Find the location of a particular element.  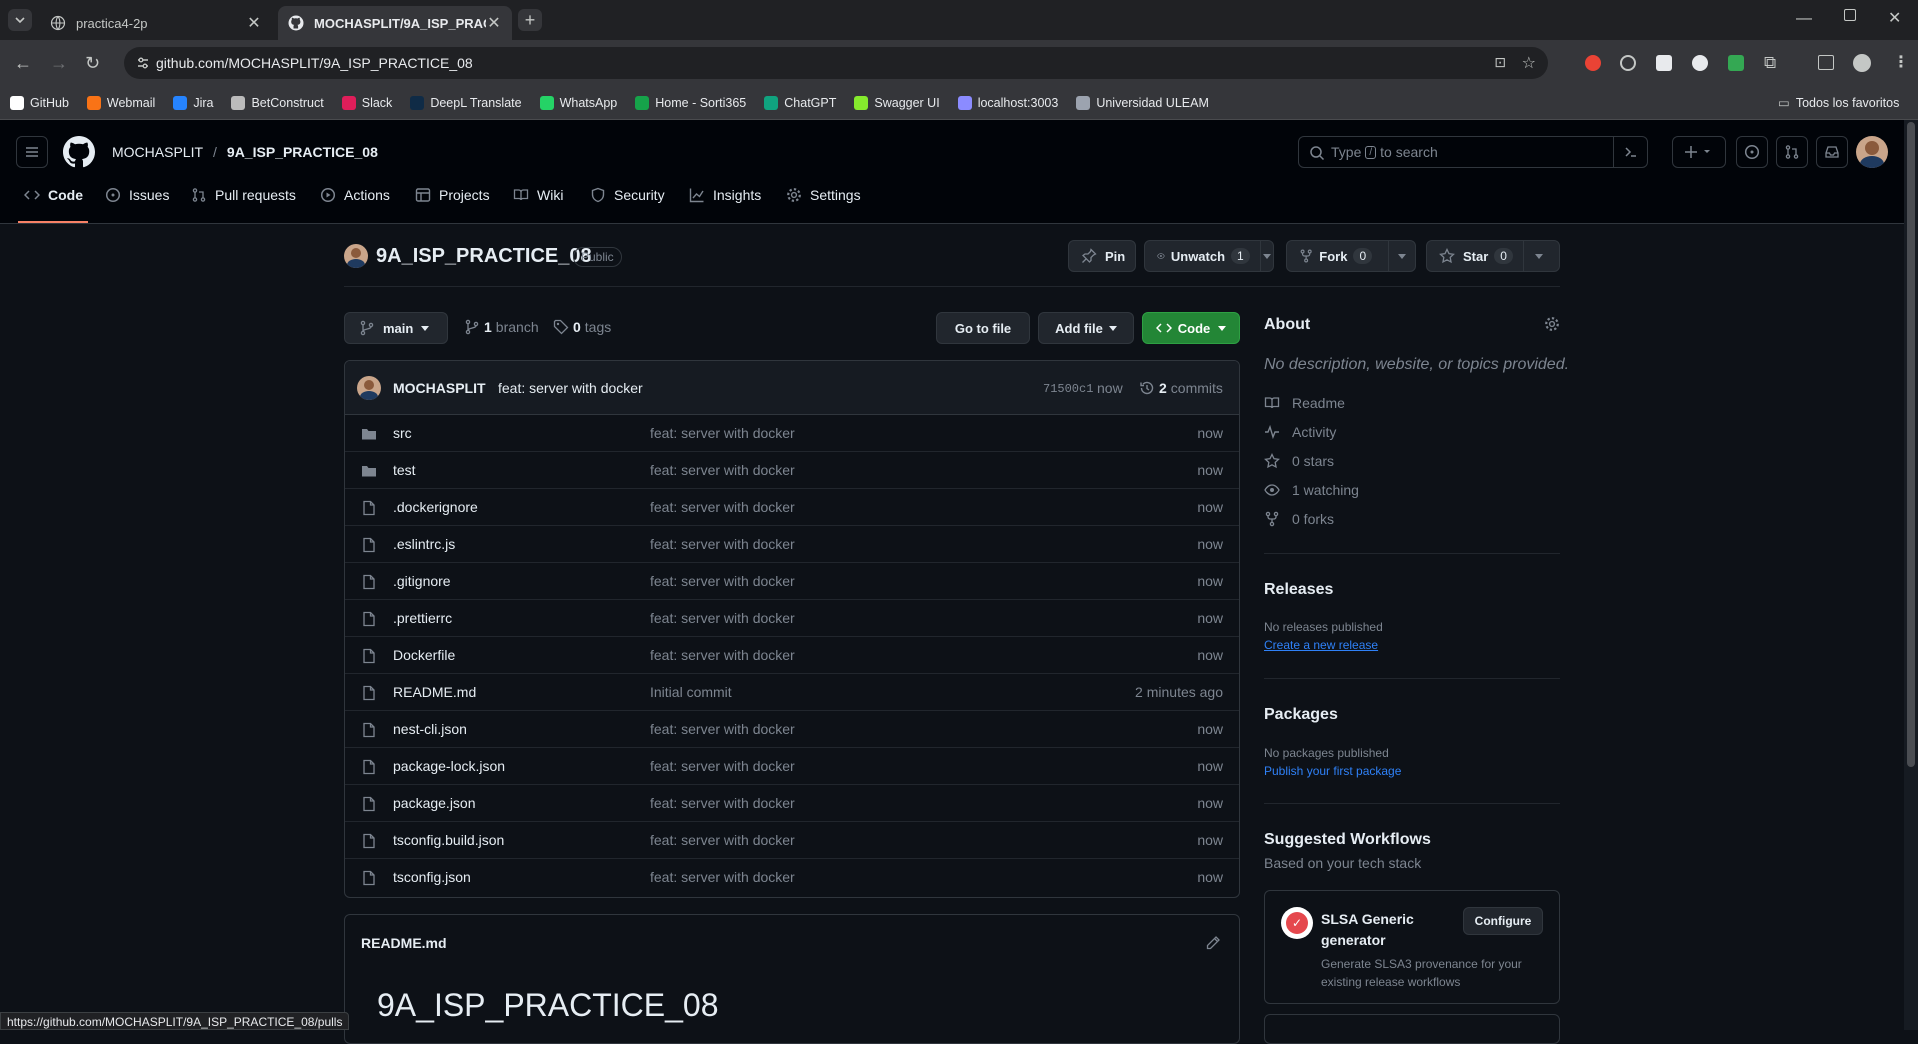

file-row: .prettierrc feat: server with docker now is located at coordinates (792, 618).